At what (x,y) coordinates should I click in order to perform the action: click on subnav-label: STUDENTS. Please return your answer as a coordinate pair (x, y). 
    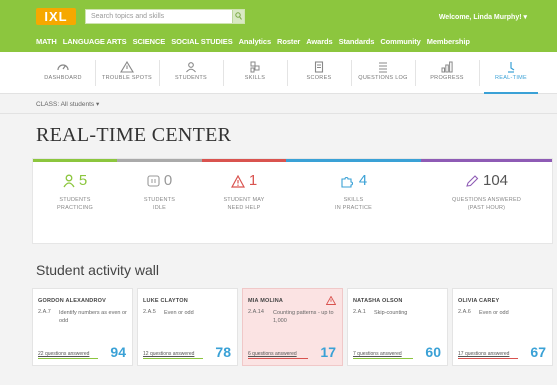
    Looking at the image, I should click on (191, 78).